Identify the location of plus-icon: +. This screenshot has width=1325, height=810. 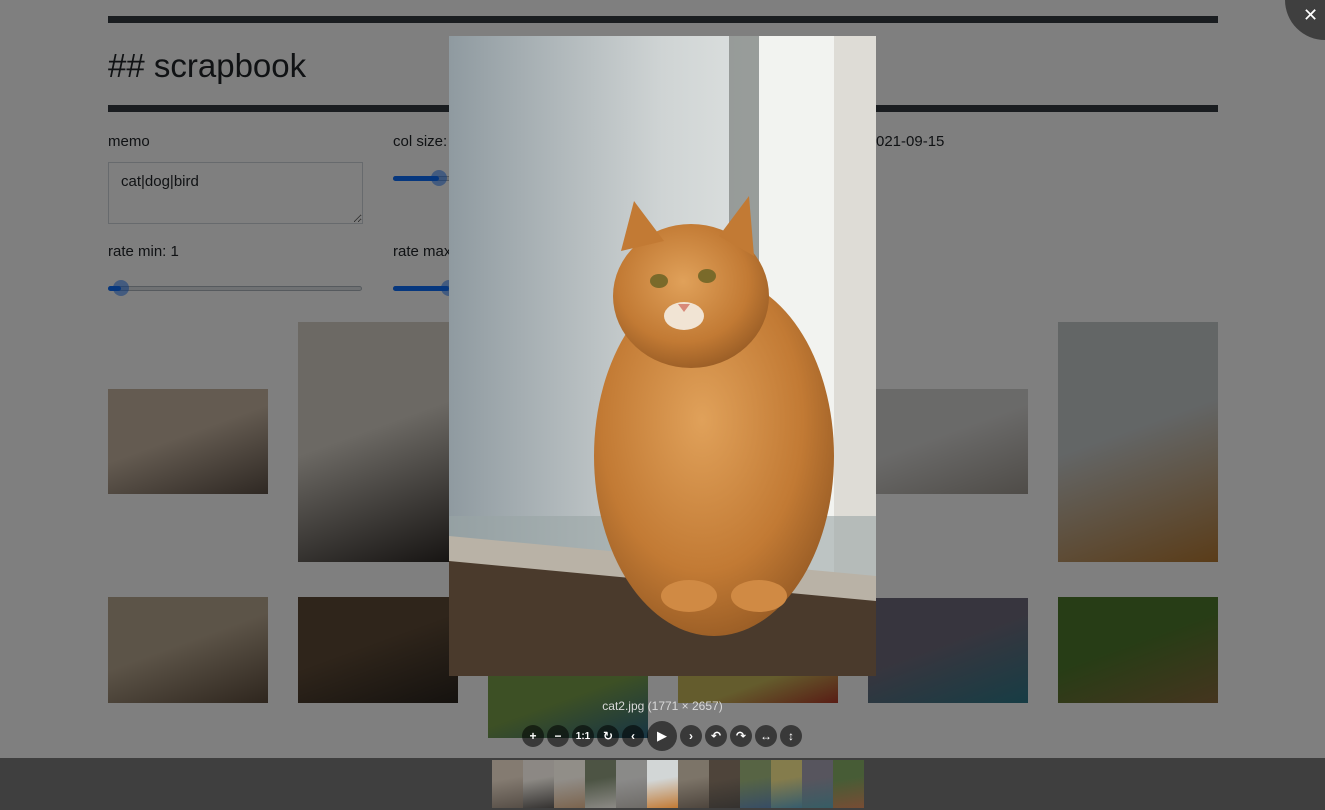
(533, 736).